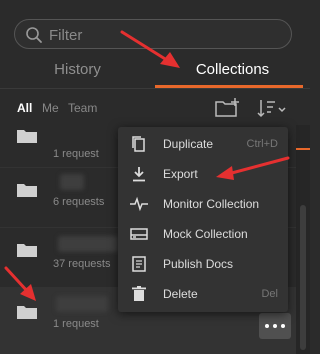  Describe the element at coordinates (188, 144) in the screenshot. I see `menu-item-label: Duplicate` at that location.